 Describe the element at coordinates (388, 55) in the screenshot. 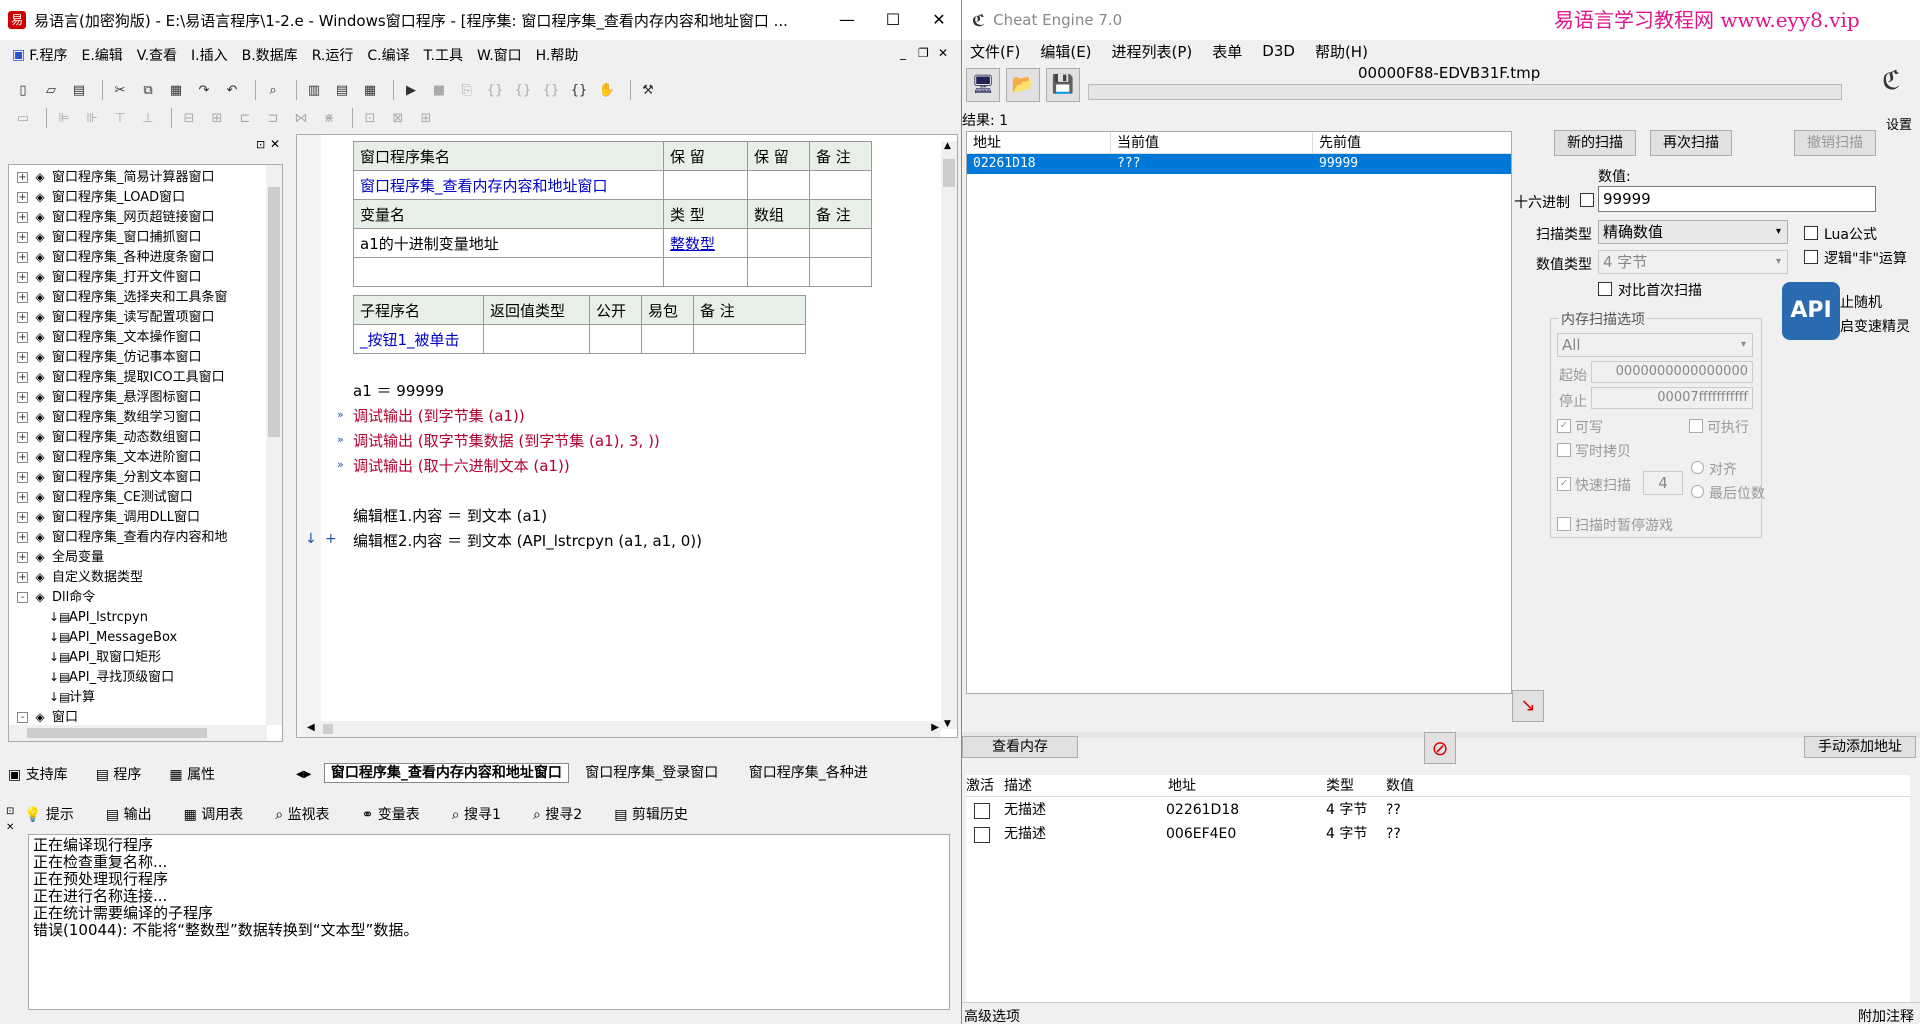

I see `menu-compile: C.编译` at that location.